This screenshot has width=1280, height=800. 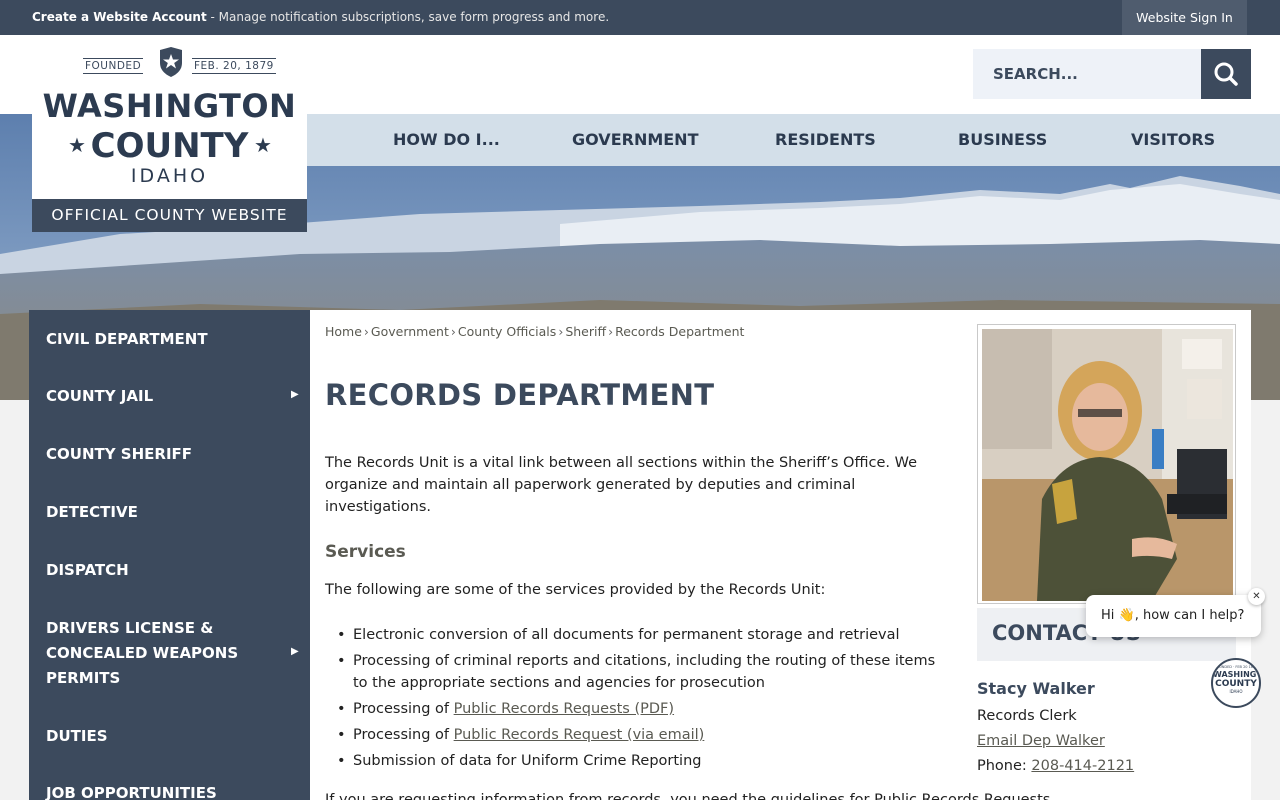 I want to click on search-button, so click(x=1226, y=74).